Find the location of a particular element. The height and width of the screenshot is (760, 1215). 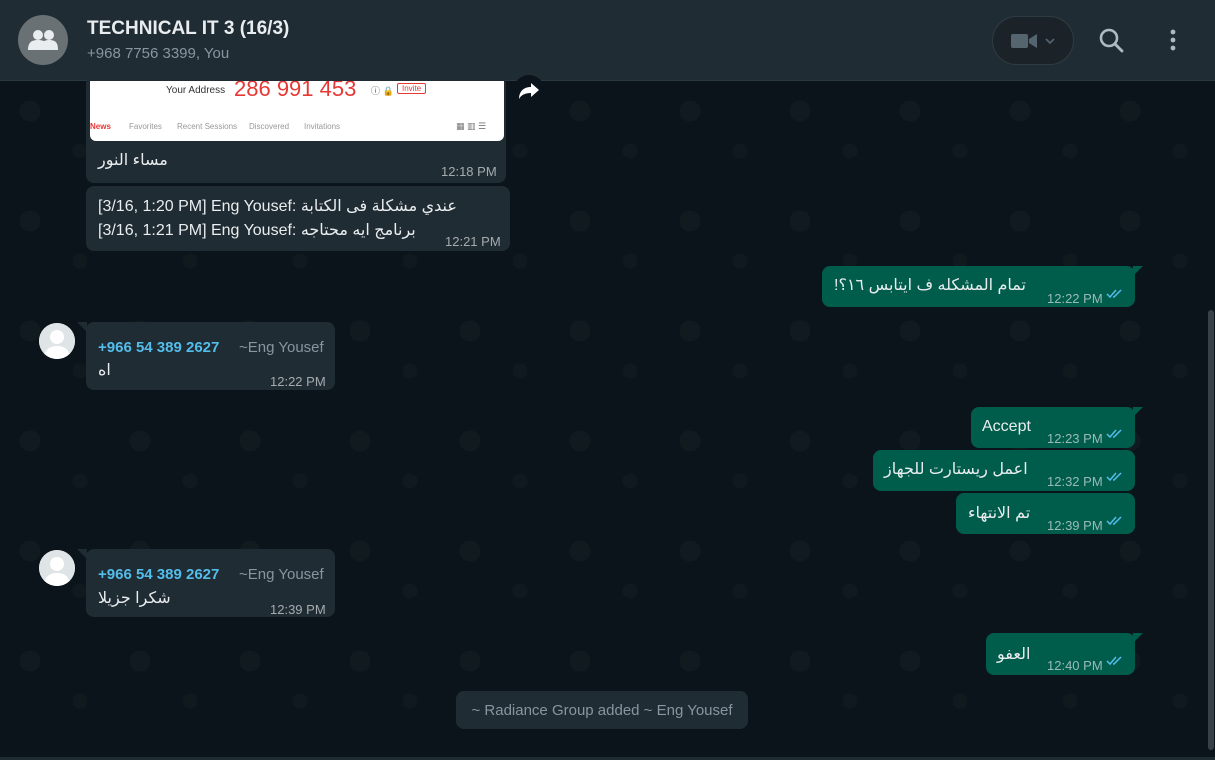

message-text: اعمل ريستارت للجهاز is located at coordinates (956, 469).